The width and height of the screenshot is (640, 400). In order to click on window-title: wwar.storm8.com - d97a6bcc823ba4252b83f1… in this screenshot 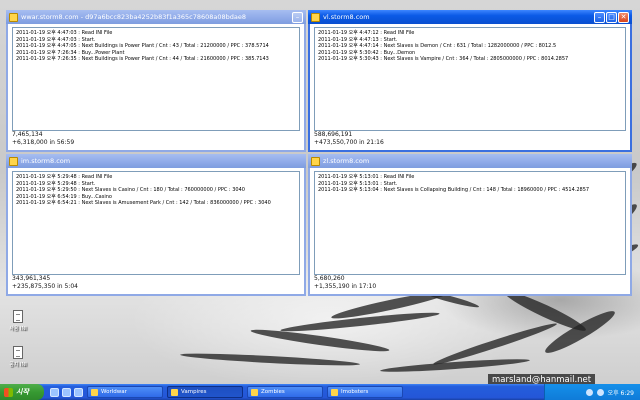, I will do `click(134, 17)`.